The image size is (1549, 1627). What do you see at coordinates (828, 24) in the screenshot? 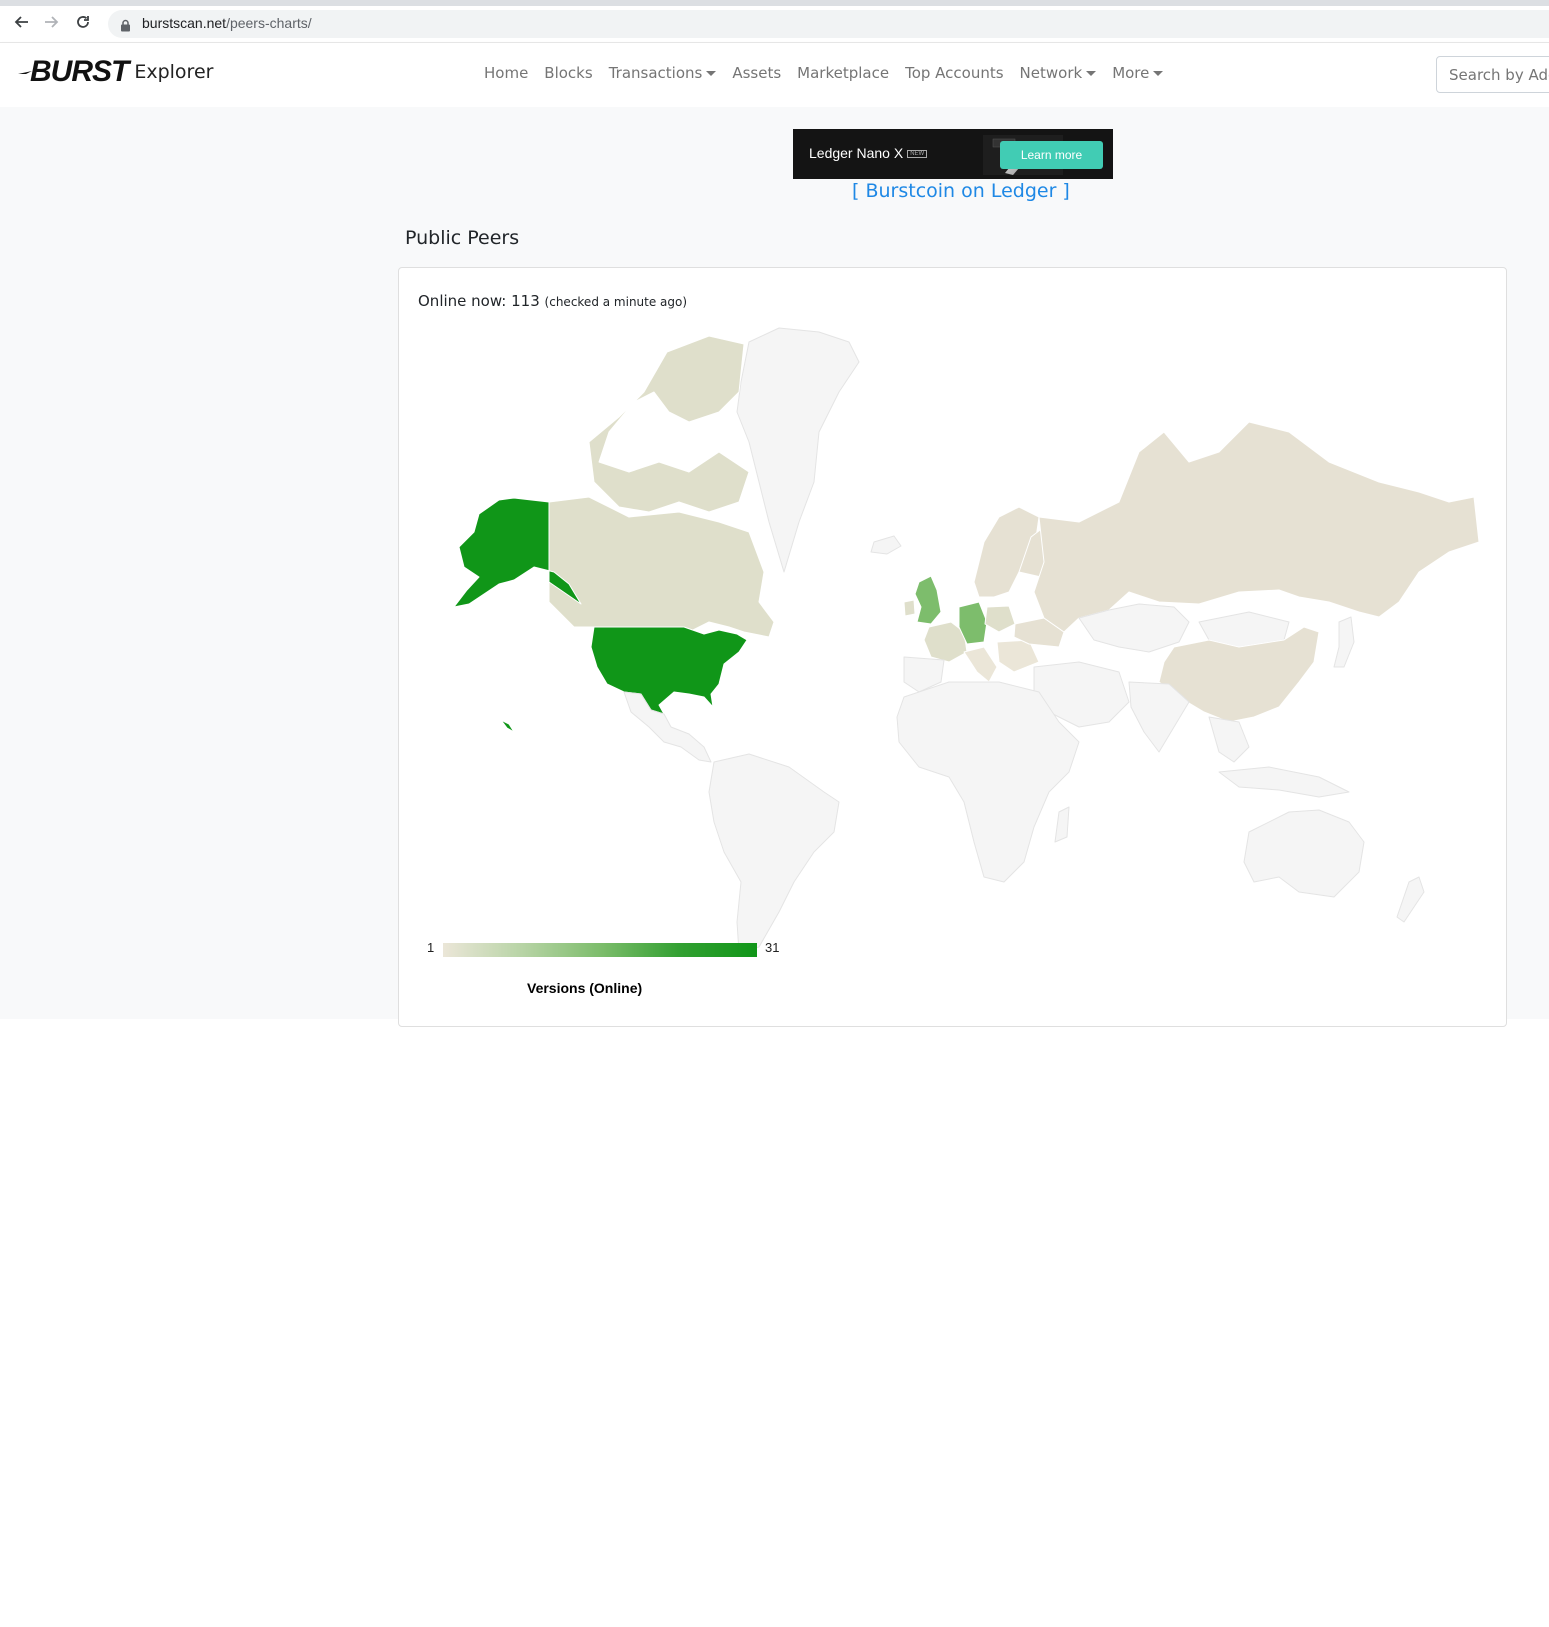
I see `address-bar: burstscan.net/peers-charts/` at bounding box center [828, 24].